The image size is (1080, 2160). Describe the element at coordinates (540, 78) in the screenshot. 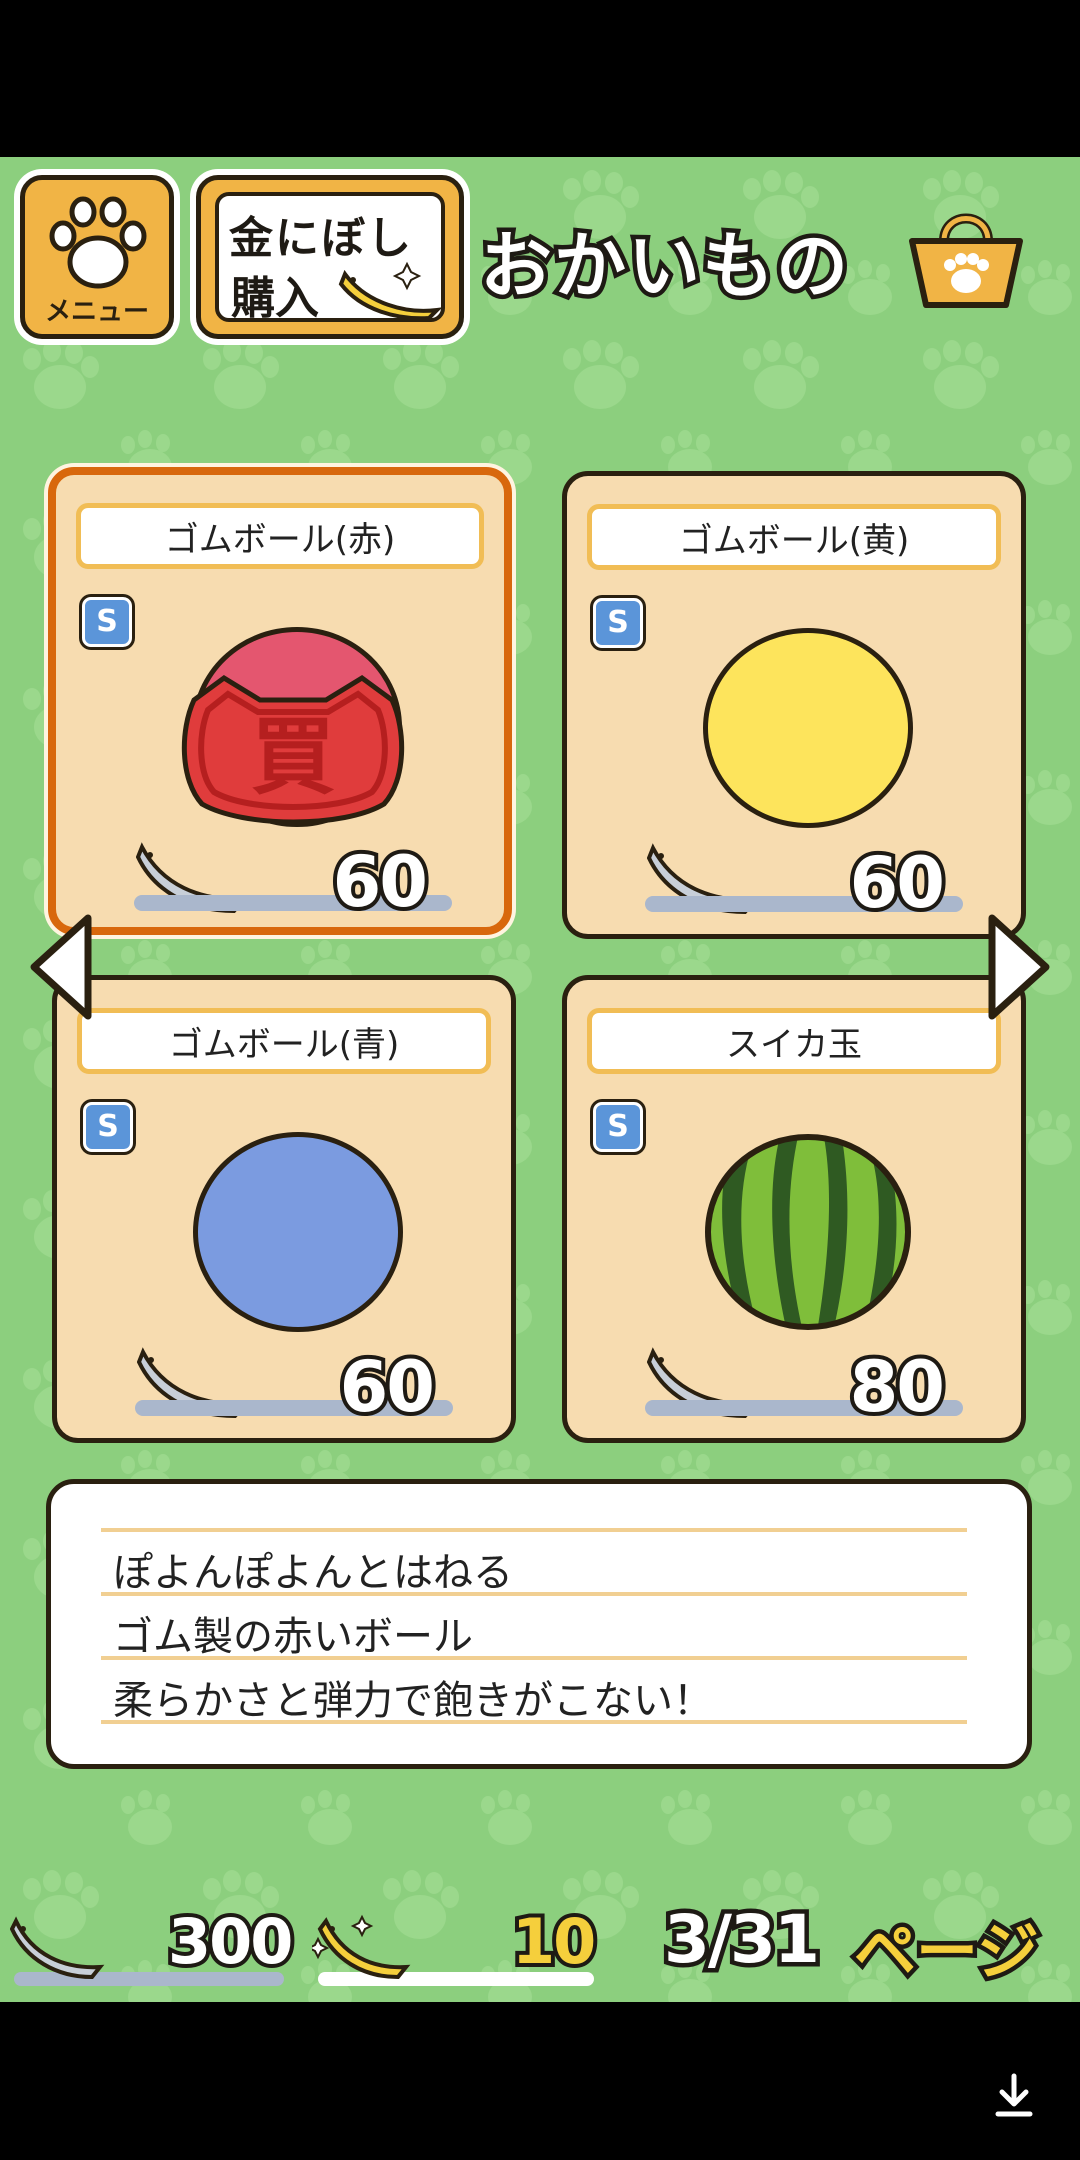

I see `status-bar` at that location.